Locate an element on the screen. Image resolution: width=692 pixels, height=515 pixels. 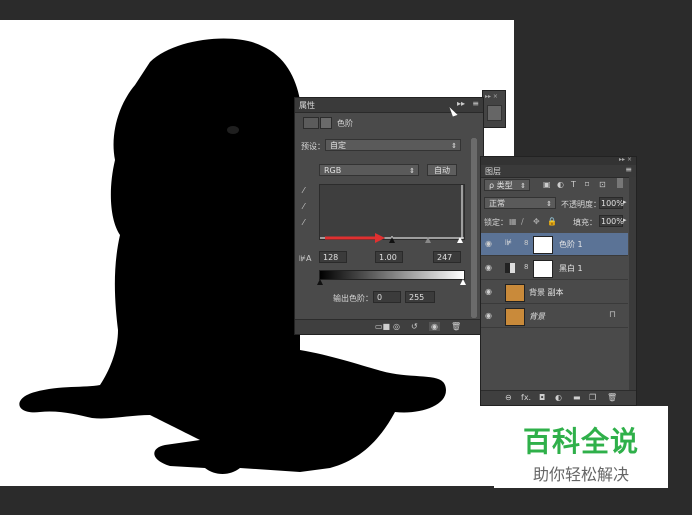
properties-scrollbar is located at coordinates (474, 228).